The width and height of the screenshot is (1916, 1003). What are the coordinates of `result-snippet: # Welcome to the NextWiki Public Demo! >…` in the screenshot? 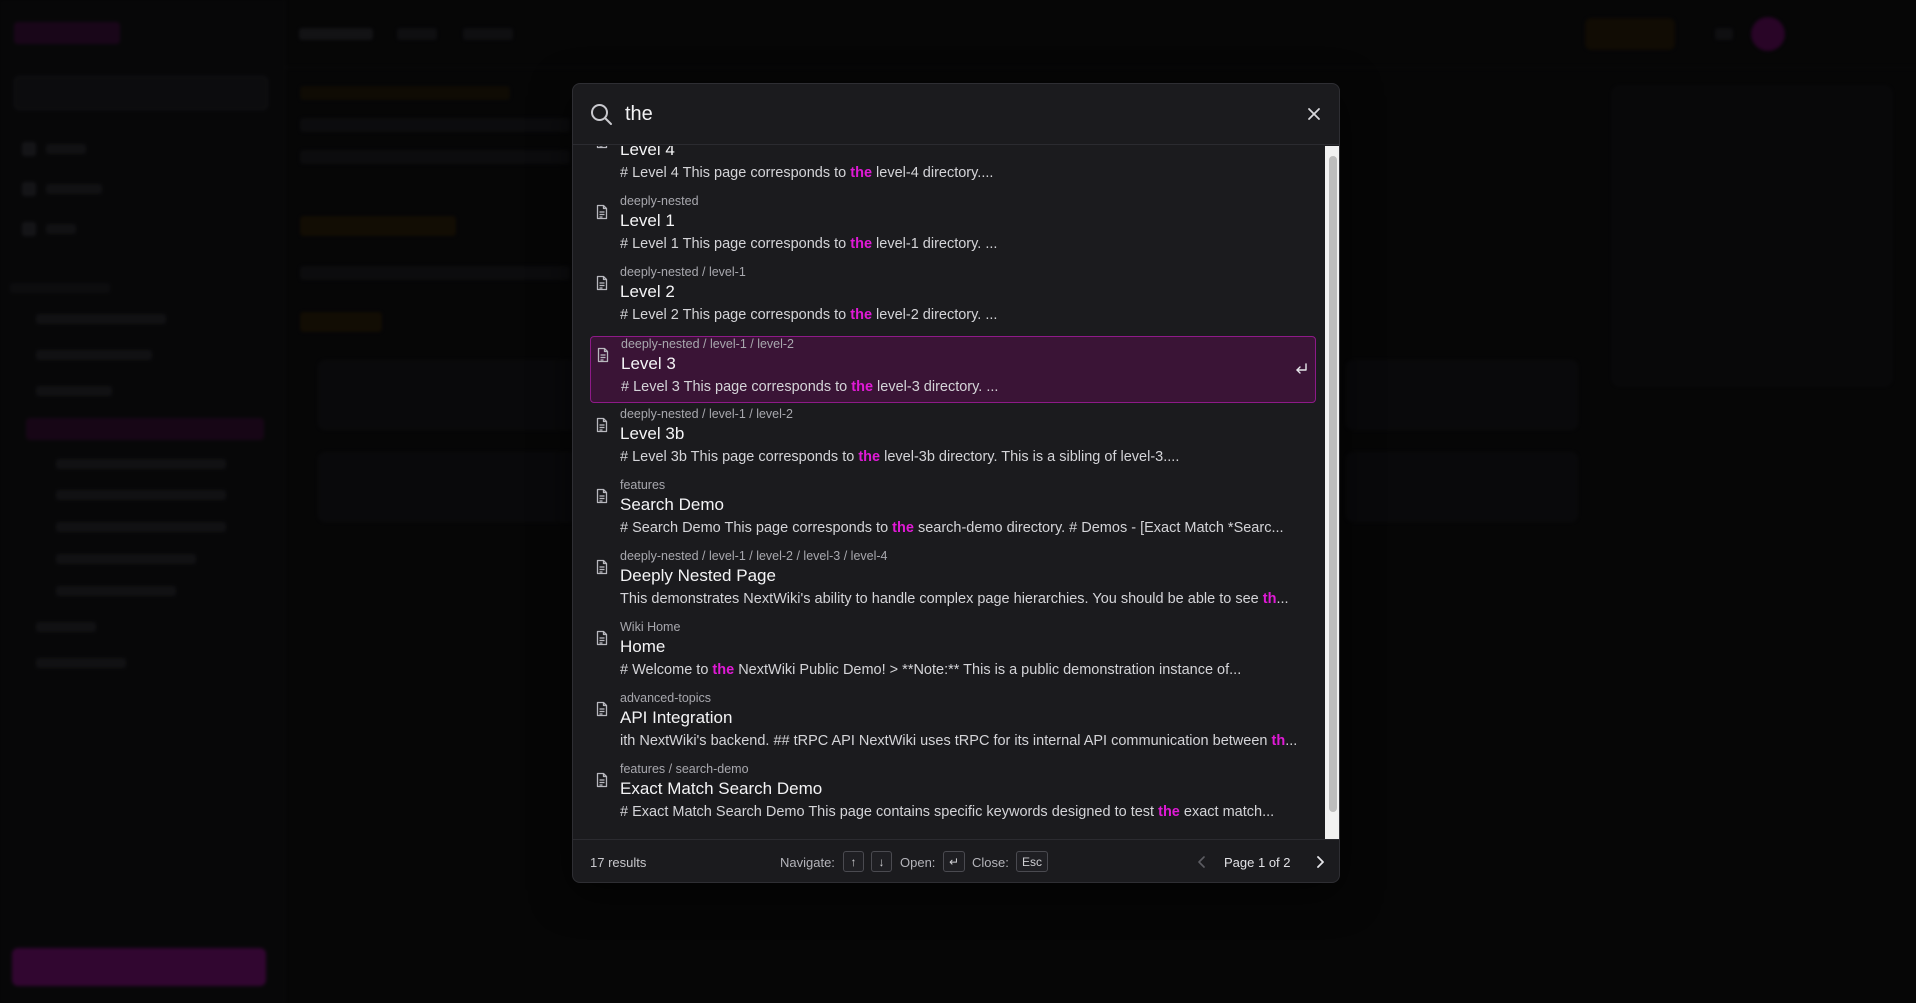 It's located at (966, 670).